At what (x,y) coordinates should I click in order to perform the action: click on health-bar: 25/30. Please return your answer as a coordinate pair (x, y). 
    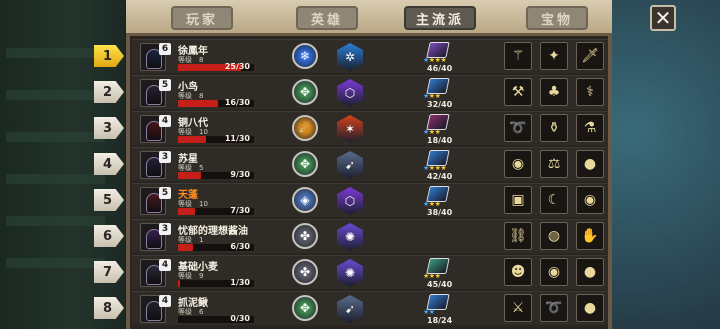
    Looking at the image, I should click on (216, 66).